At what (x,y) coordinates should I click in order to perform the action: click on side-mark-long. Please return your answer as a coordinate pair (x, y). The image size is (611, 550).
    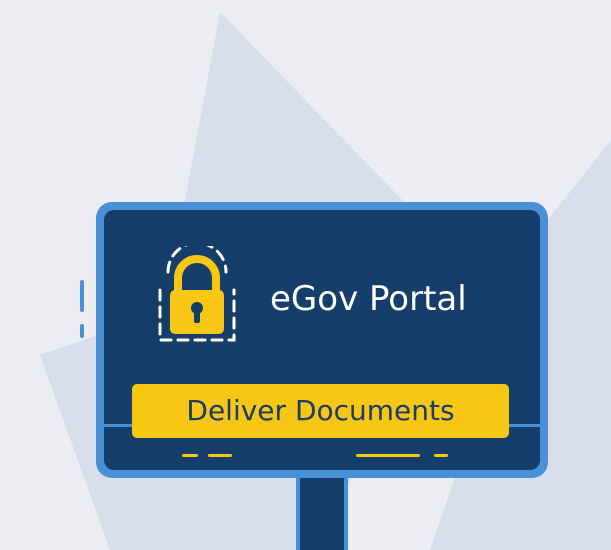
    Looking at the image, I should click on (82, 296).